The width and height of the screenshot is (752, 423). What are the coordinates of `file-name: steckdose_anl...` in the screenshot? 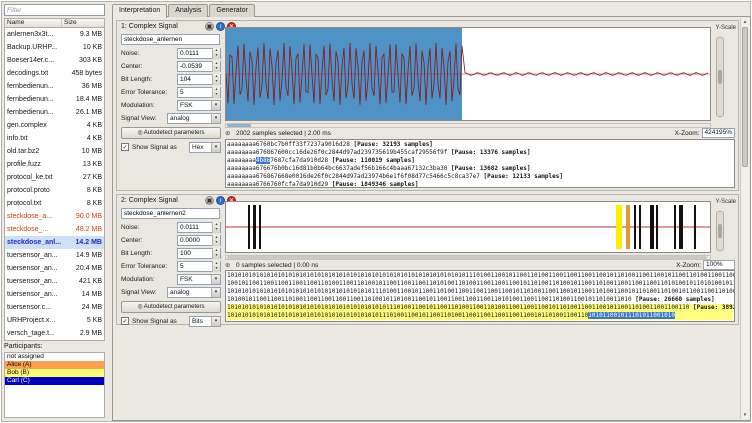 It's located at (34, 242).